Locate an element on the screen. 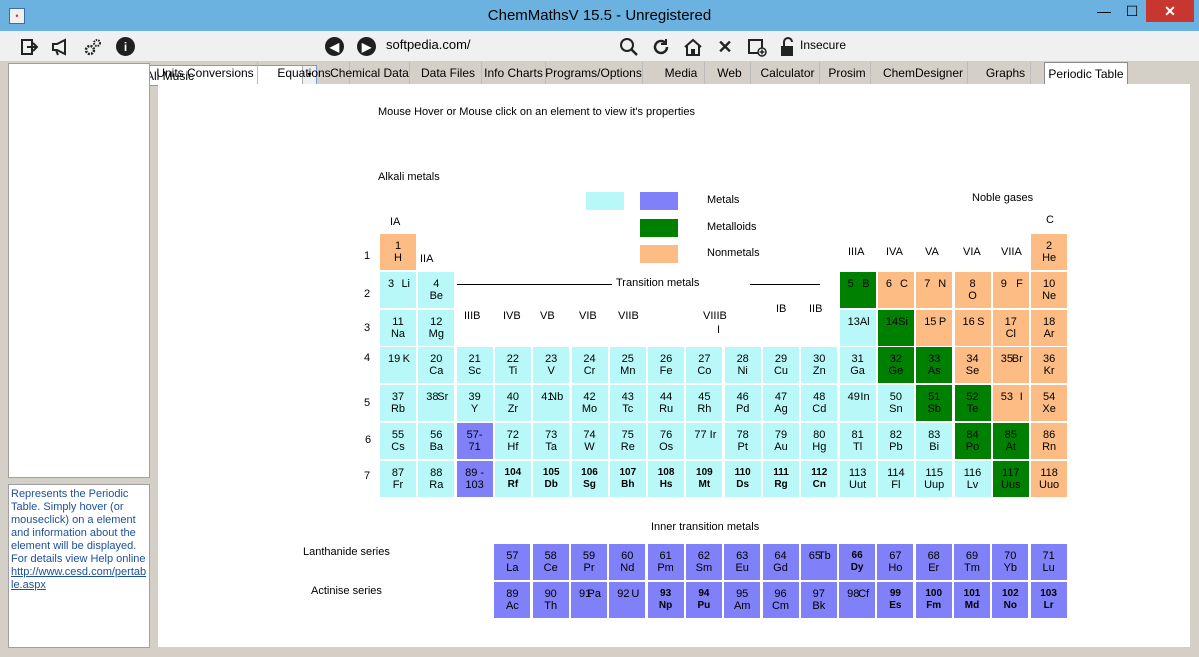 The image size is (1199, 657). element-ru: 44 Ru is located at coordinates (666, 403).